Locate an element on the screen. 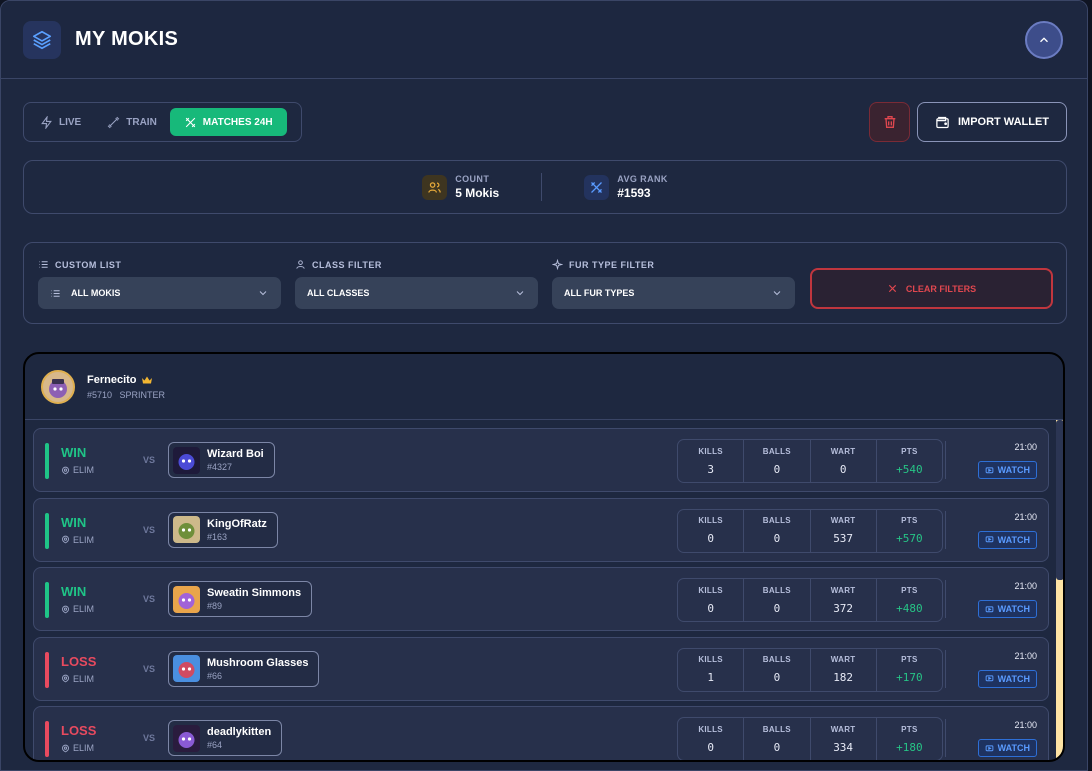 This screenshot has width=1092, height=771. delete-button is located at coordinates (889, 122).